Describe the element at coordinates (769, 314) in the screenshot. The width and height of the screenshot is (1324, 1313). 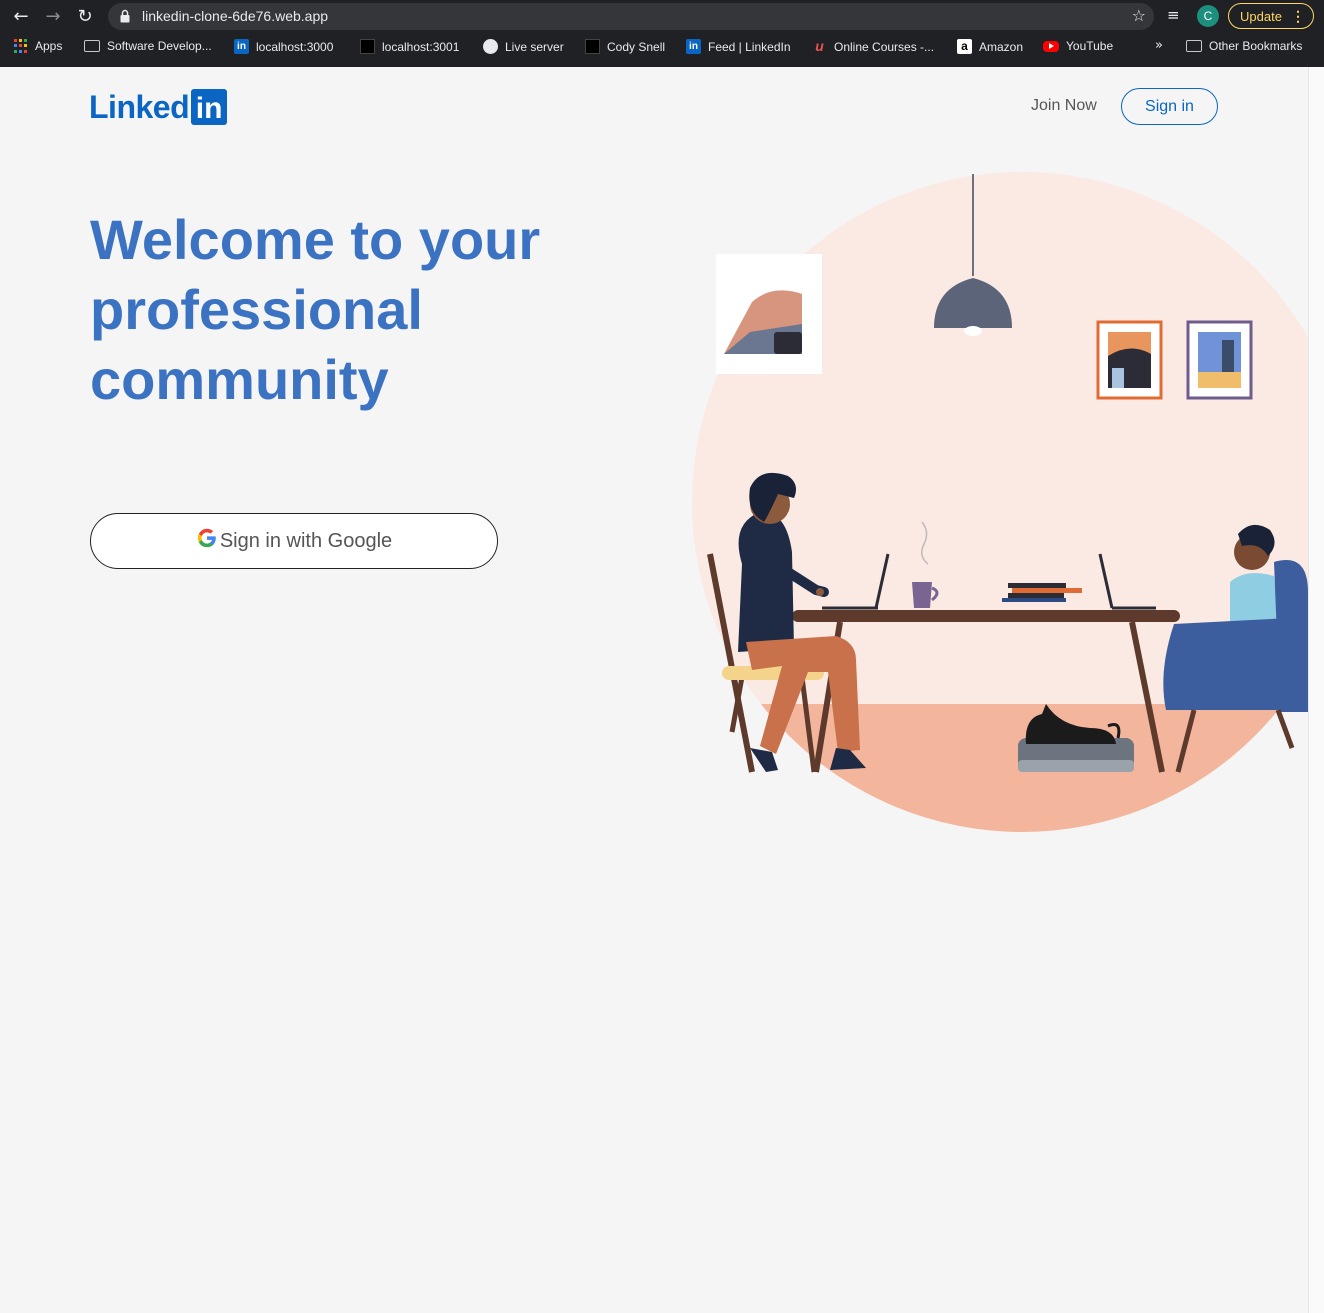
I see `wall-picture-left` at that location.